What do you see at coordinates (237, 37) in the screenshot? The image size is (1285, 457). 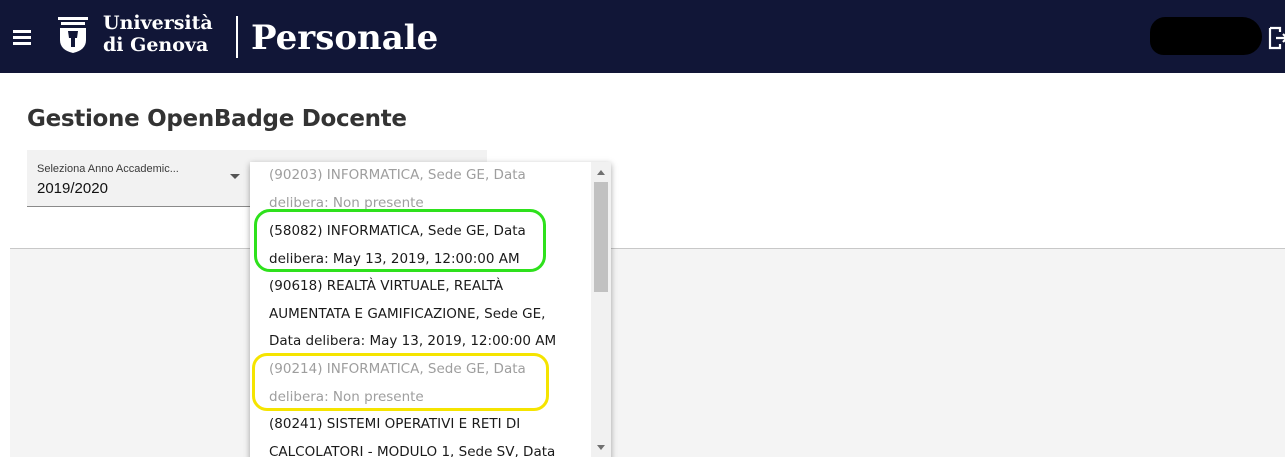 I see `header-divider` at bounding box center [237, 37].